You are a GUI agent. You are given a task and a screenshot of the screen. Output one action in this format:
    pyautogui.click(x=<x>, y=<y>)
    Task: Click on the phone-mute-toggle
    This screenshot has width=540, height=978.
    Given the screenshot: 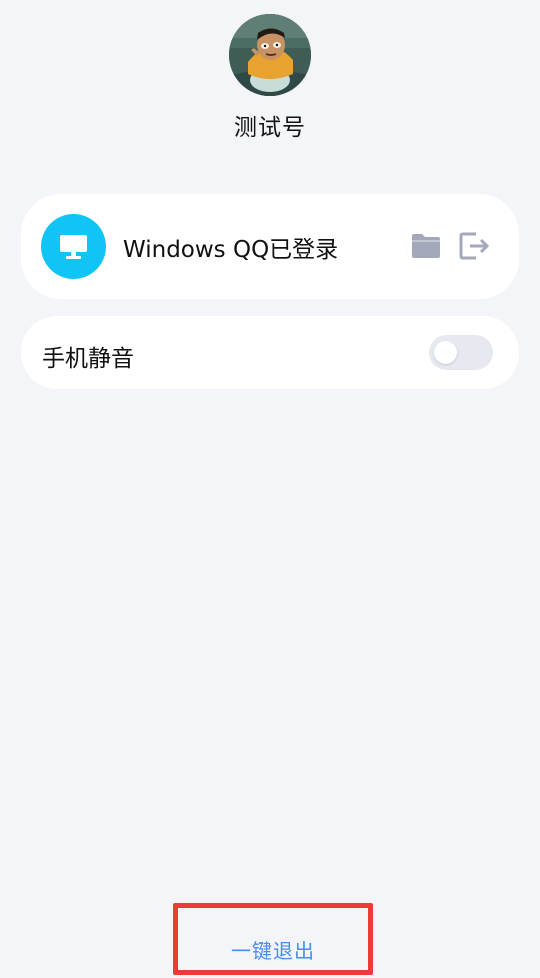 What is the action you would take?
    pyautogui.click(x=461, y=352)
    